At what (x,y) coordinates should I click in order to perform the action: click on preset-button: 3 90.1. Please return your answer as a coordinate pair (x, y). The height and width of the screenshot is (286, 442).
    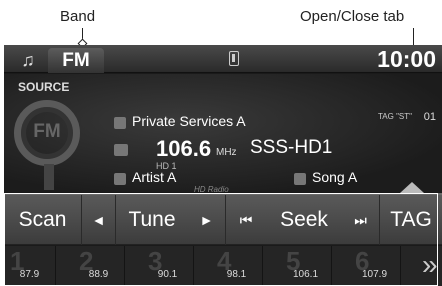
    Looking at the image, I should click on (168, 266).